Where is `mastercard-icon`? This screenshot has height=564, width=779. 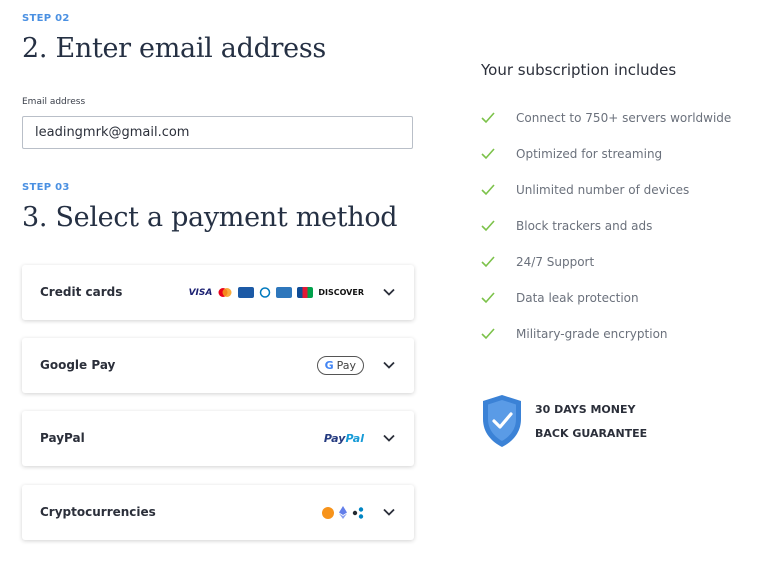
mastercard-icon is located at coordinates (225, 292).